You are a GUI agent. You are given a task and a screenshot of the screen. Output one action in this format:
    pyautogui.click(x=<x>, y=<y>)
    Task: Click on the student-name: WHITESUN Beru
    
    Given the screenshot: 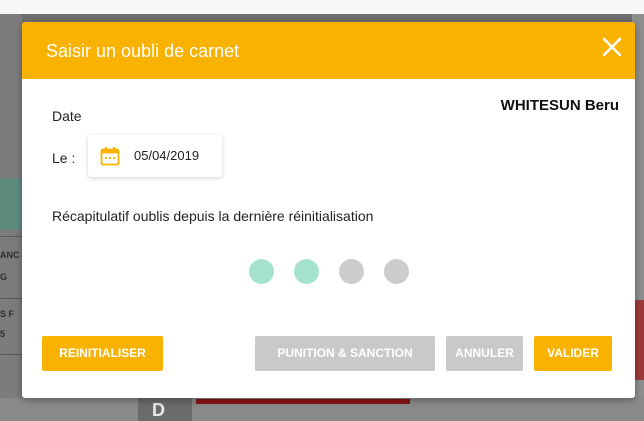 What is the action you would take?
    pyautogui.click(x=559, y=105)
    